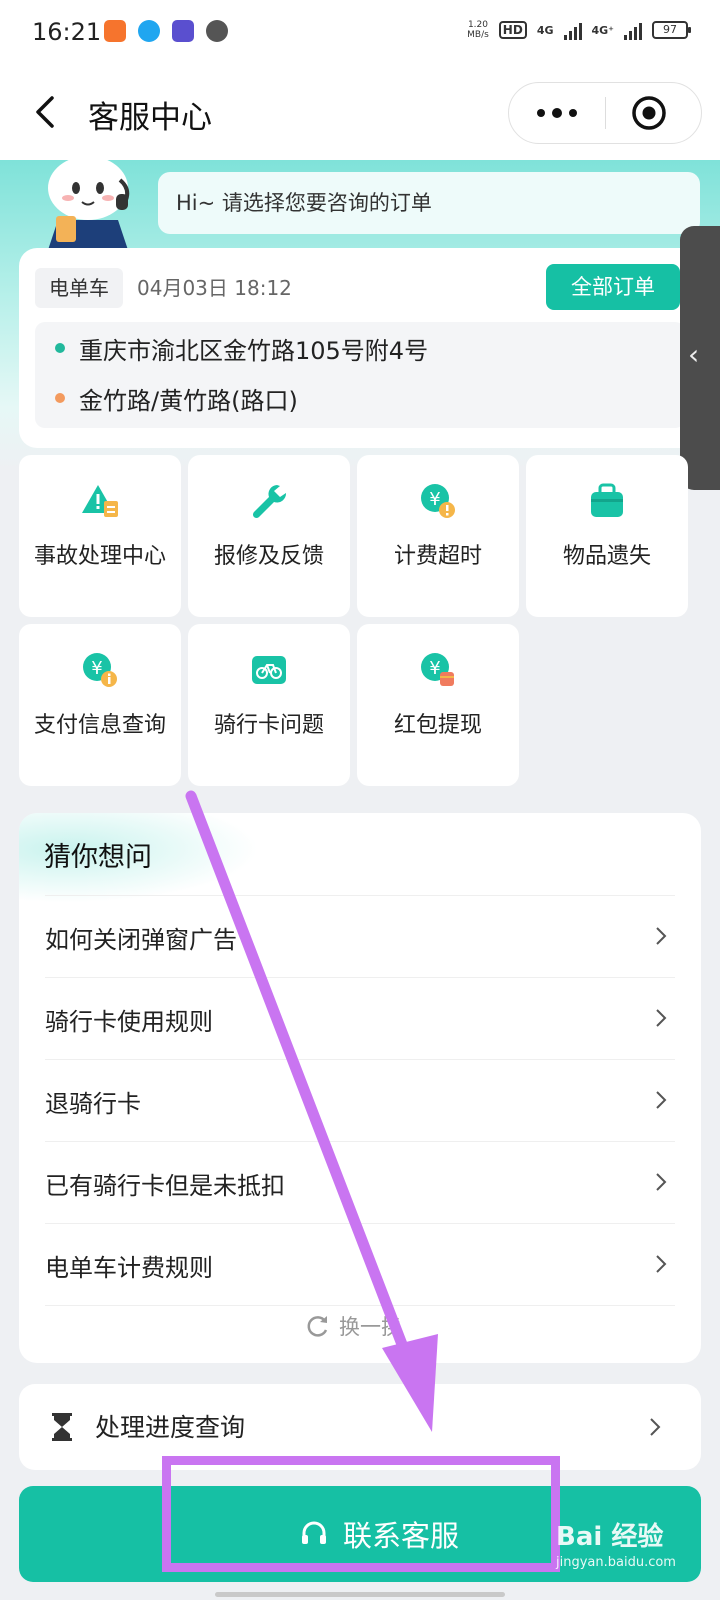 This screenshot has width=720, height=1600. I want to click on network-speed: 1.20 MB/s, so click(478, 30).